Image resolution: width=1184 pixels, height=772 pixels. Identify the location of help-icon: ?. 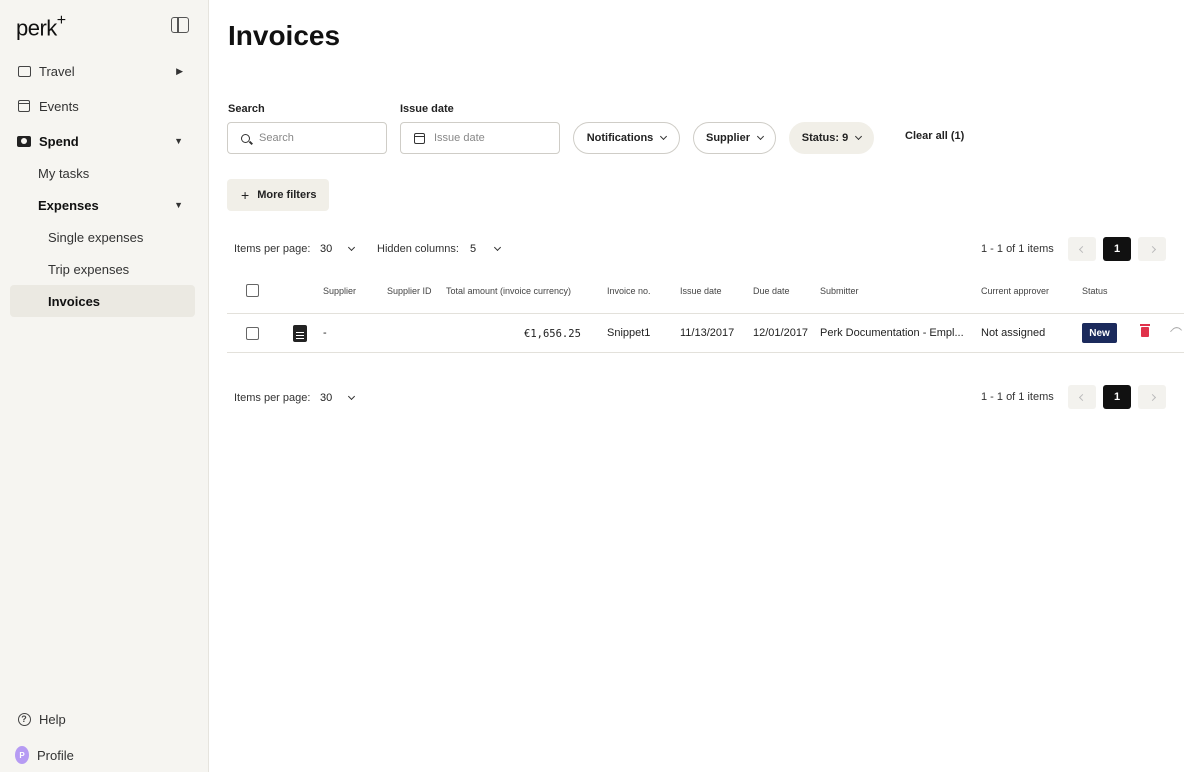
(24, 719).